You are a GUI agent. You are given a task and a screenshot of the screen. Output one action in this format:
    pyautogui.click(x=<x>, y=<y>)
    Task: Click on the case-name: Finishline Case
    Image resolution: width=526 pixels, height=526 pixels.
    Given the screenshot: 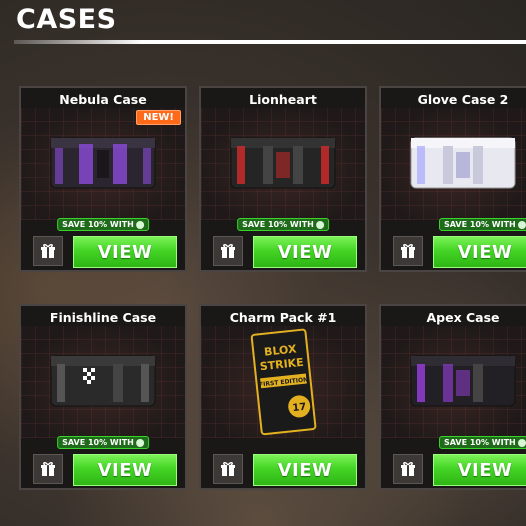 What is the action you would take?
    pyautogui.click(x=103, y=317)
    